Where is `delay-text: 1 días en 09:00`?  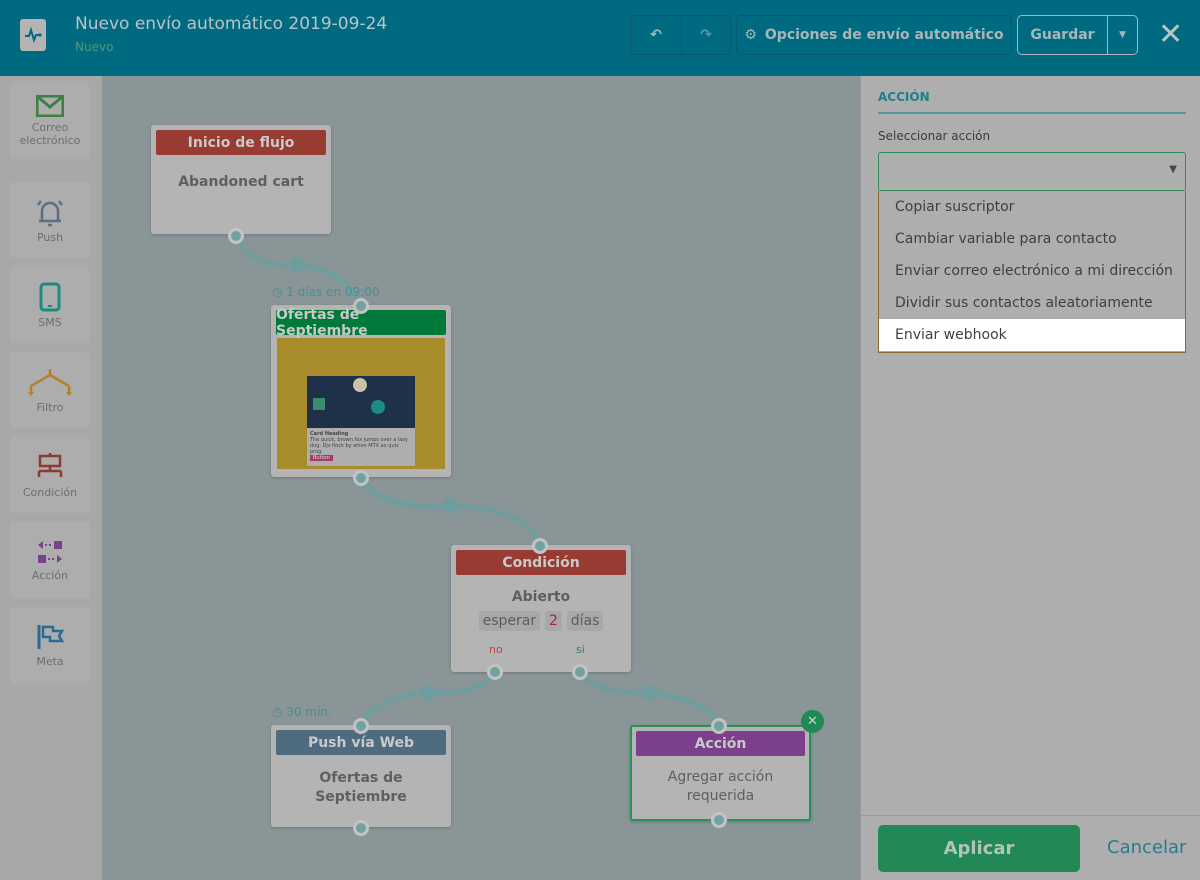 delay-text: 1 días en 09:00 is located at coordinates (333, 292).